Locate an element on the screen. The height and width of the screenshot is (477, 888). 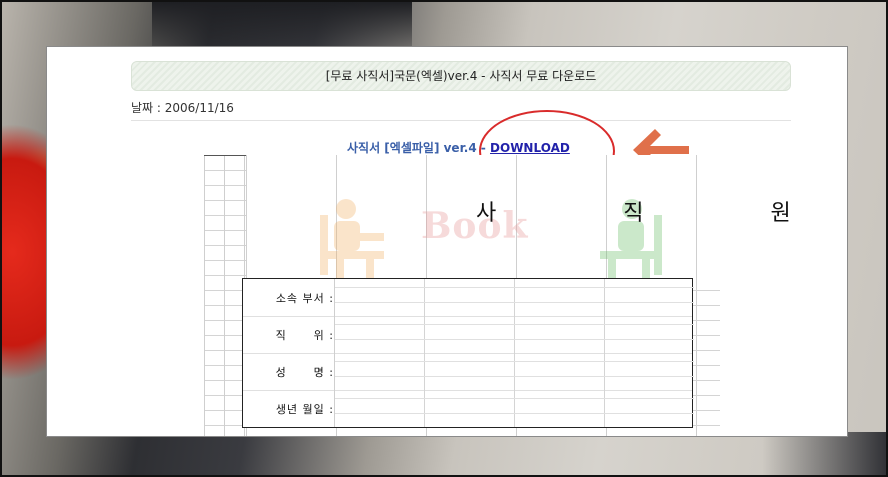
divider is located at coordinates (461, 120).